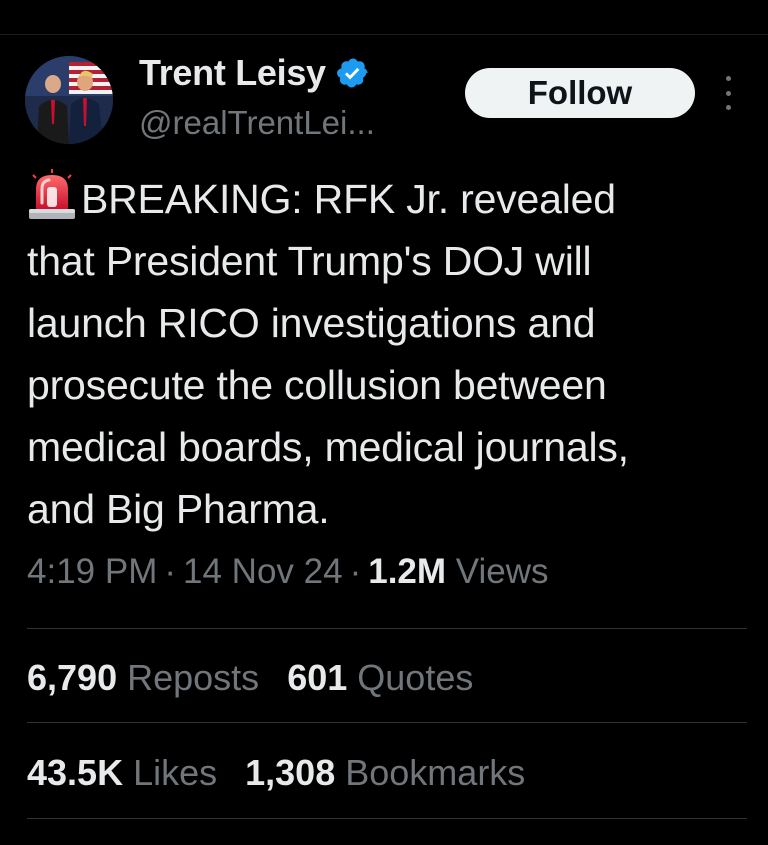 The width and height of the screenshot is (768, 845). What do you see at coordinates (328, 447) in the screenshot?
I see `tweet-text-line-4: medical boards, medical journals,` at bounding box center [328, 447].